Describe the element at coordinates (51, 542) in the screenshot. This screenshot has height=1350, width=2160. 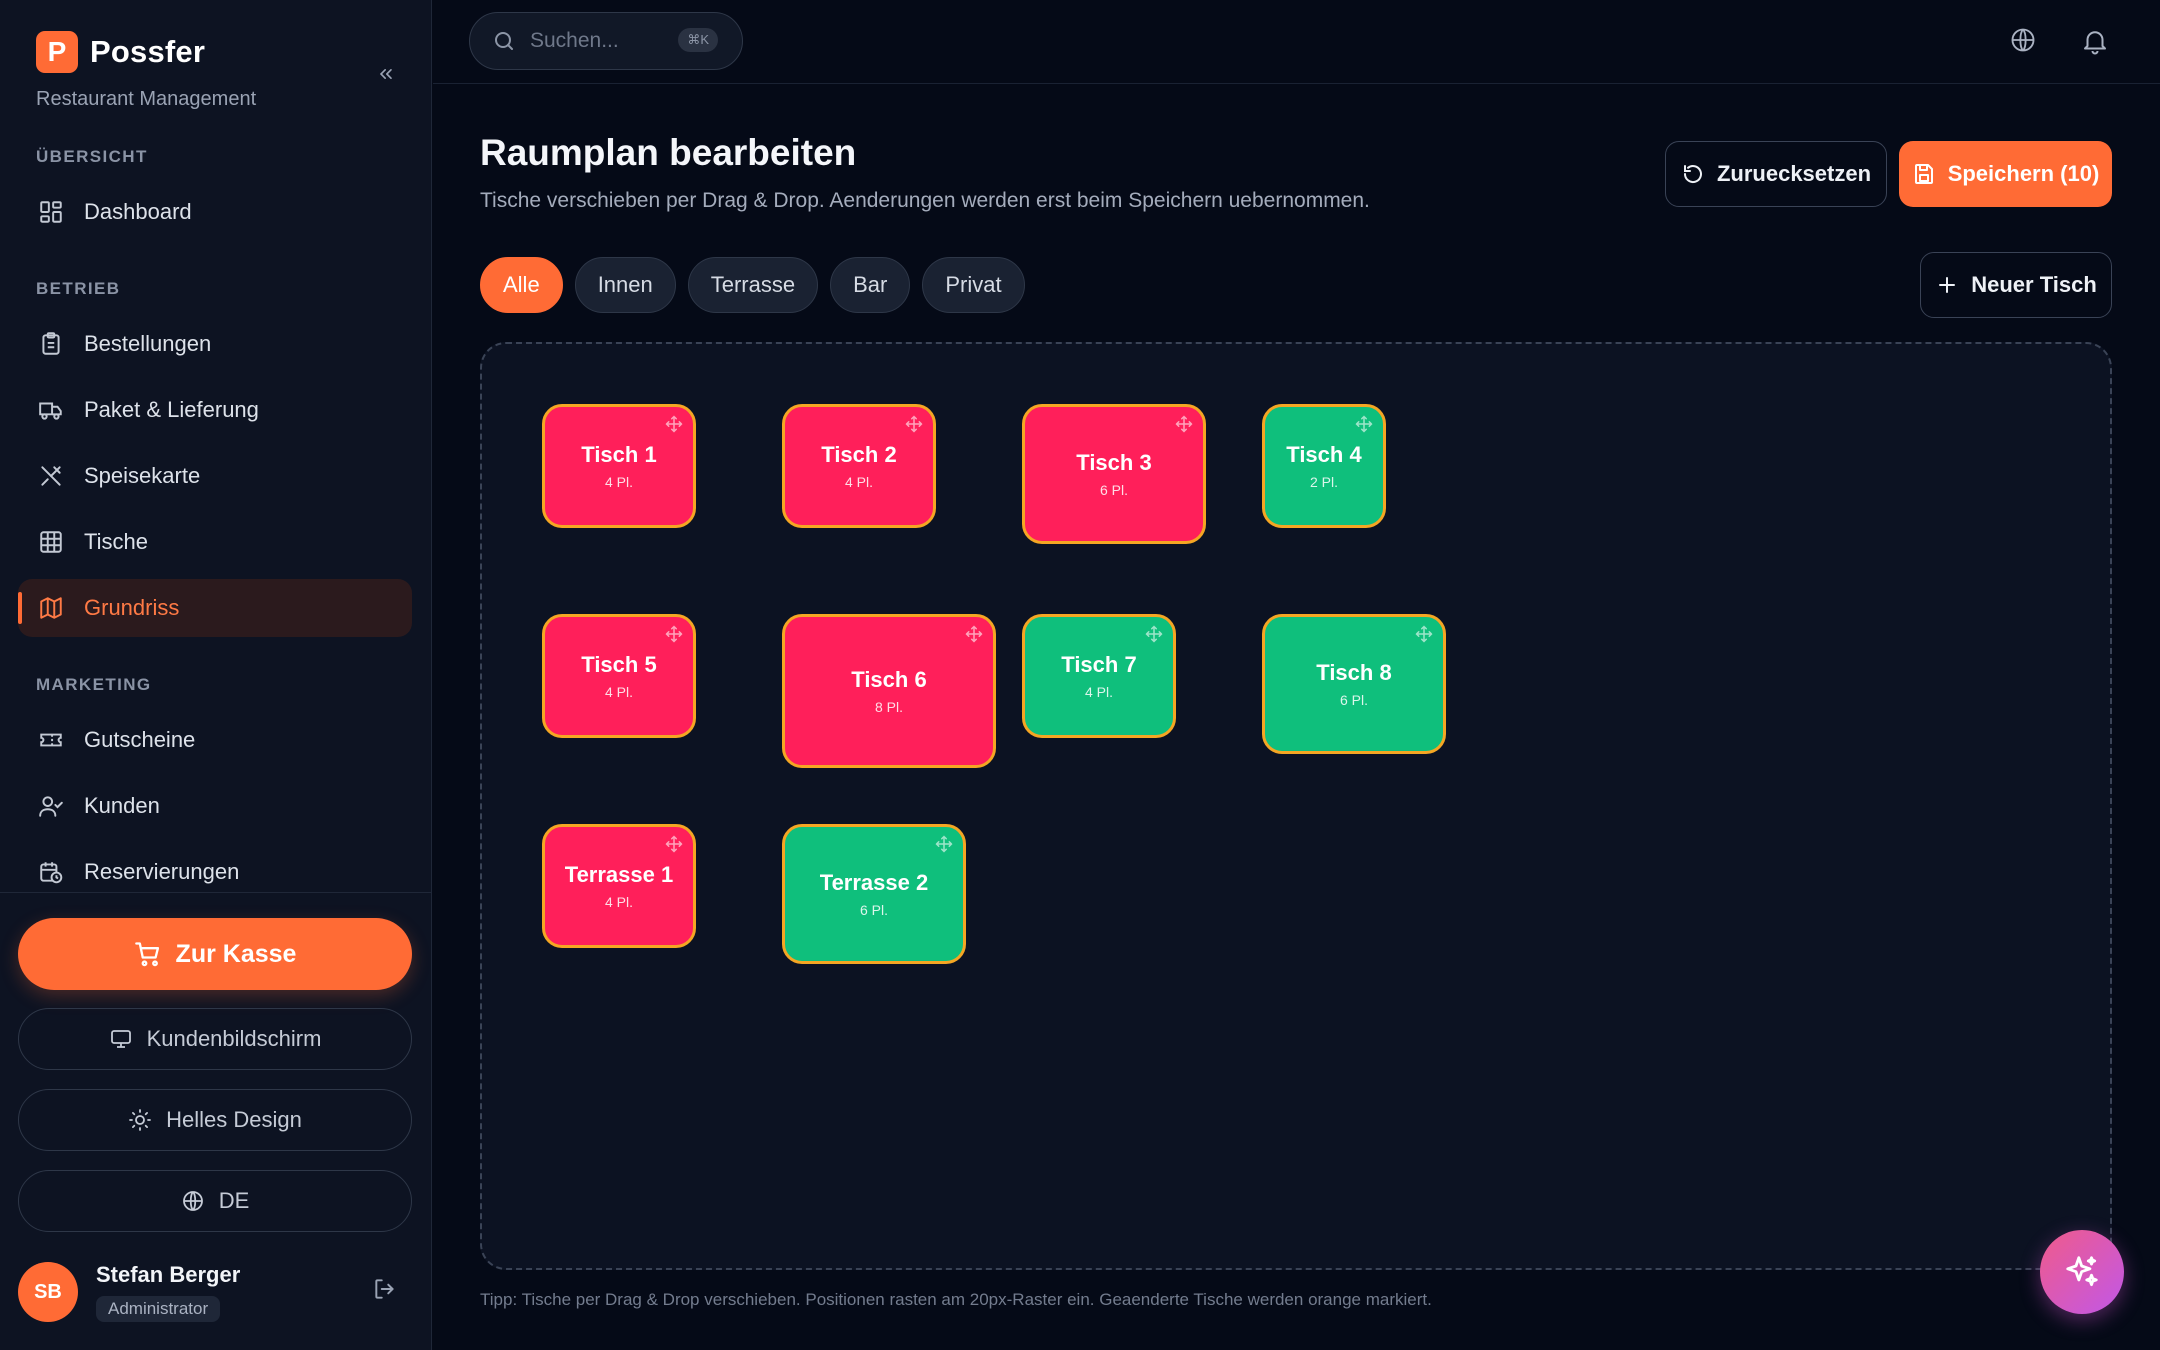
I see `grid-icon` at that location.